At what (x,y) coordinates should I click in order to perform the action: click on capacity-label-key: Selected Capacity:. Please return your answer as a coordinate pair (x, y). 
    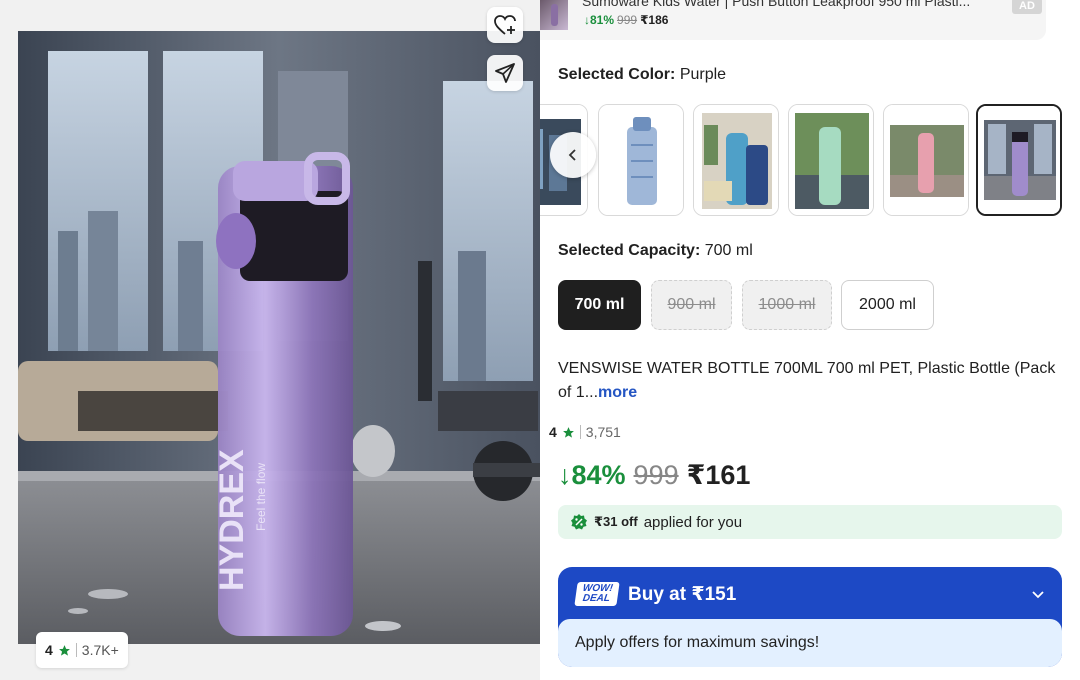
    Looking at the image, I should click on (629, 250).